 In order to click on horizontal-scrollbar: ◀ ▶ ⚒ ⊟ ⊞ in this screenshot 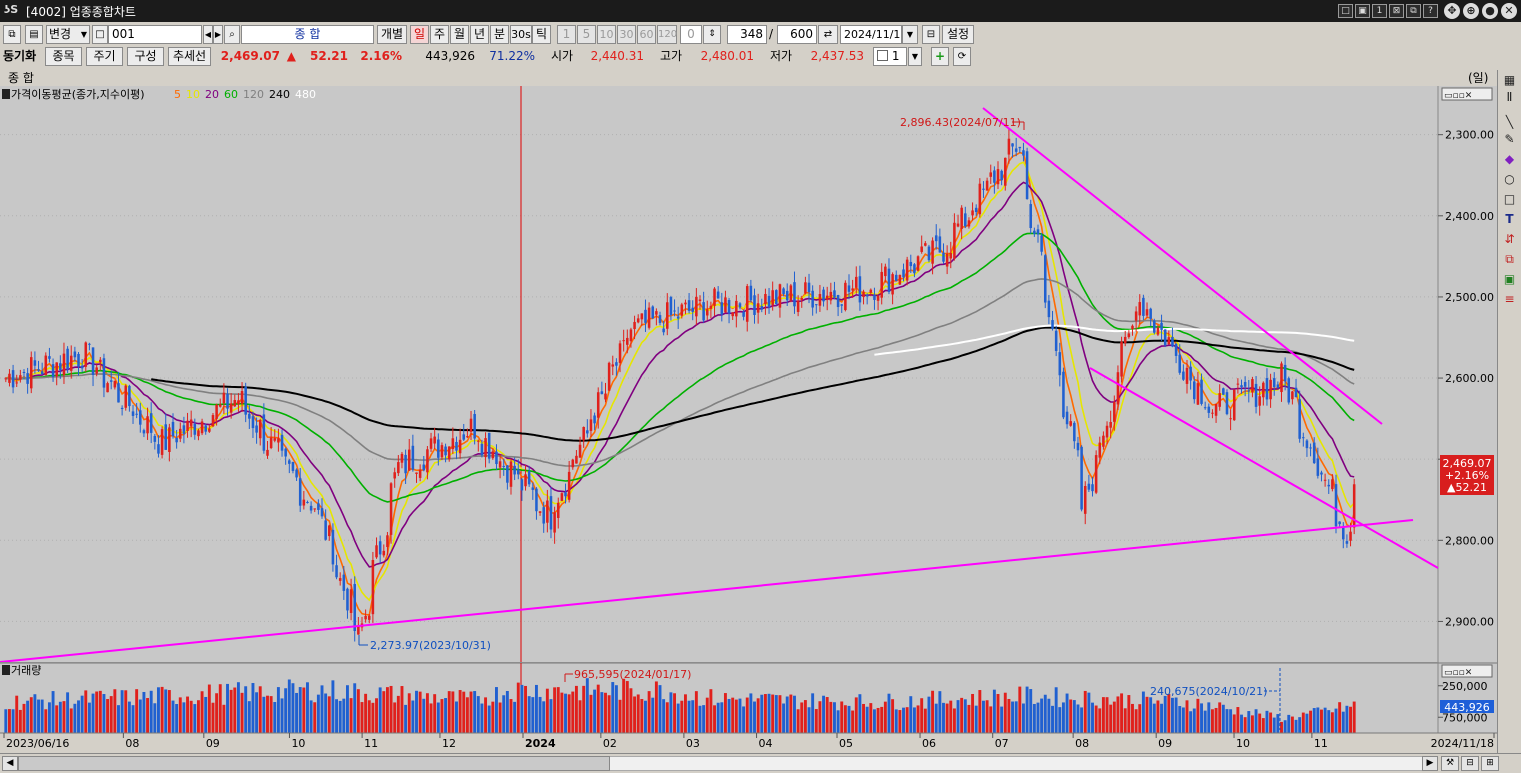, I will do `click(760, 763)`.